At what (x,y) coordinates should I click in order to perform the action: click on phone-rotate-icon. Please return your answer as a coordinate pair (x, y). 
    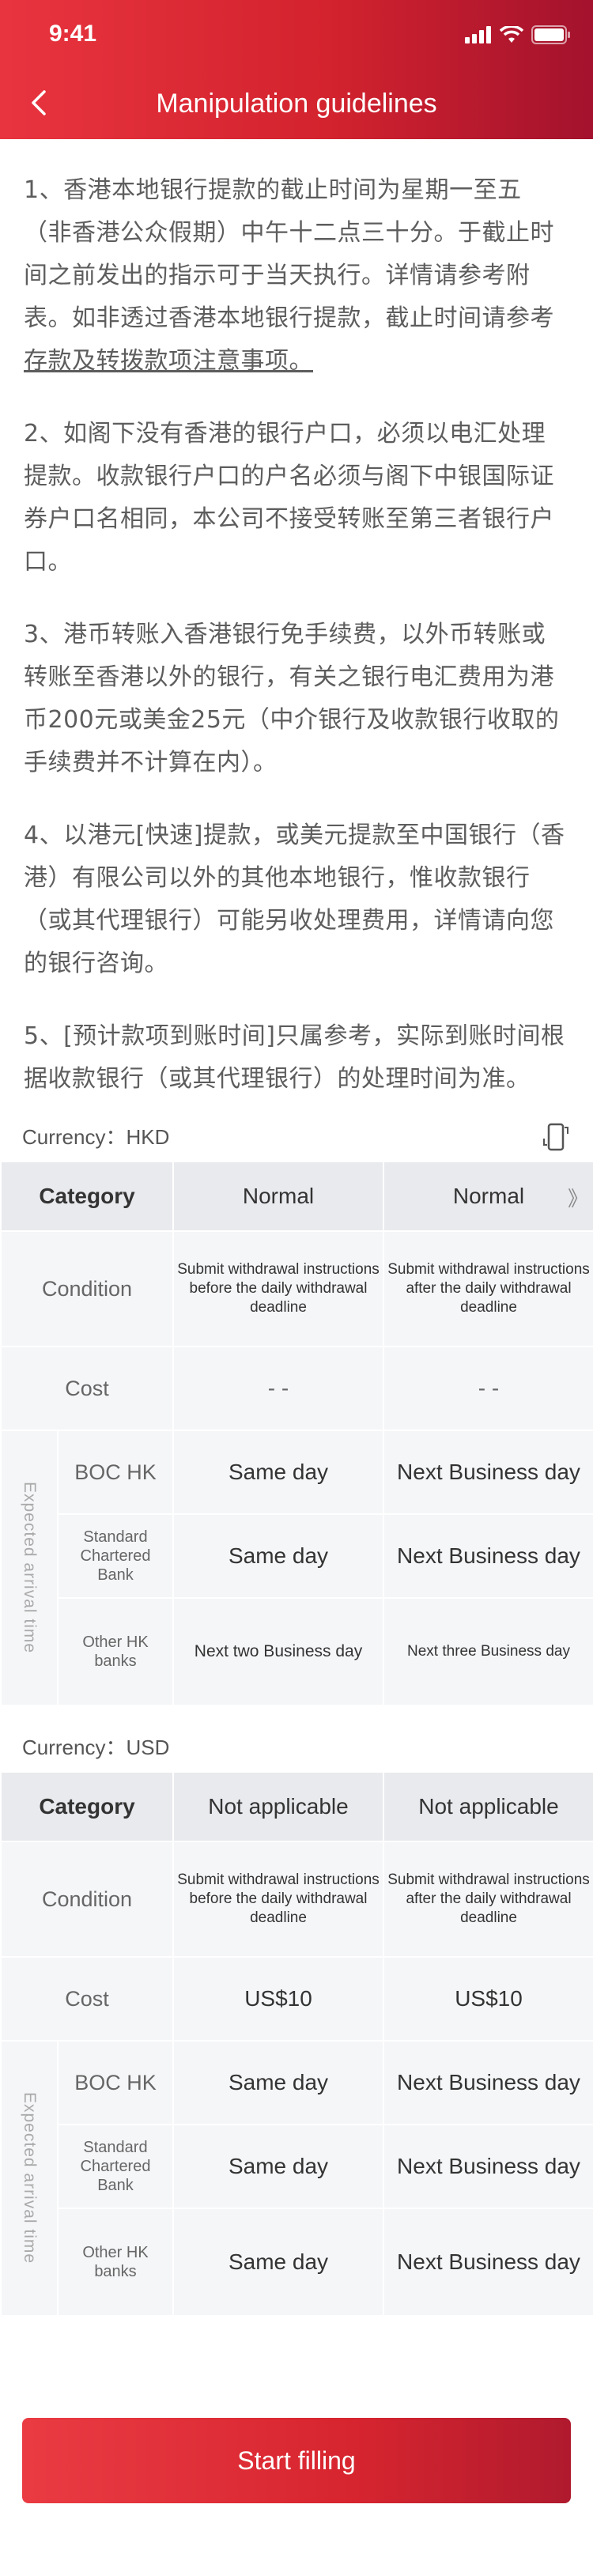
    Looking at the image, I should click on (555, 1138).